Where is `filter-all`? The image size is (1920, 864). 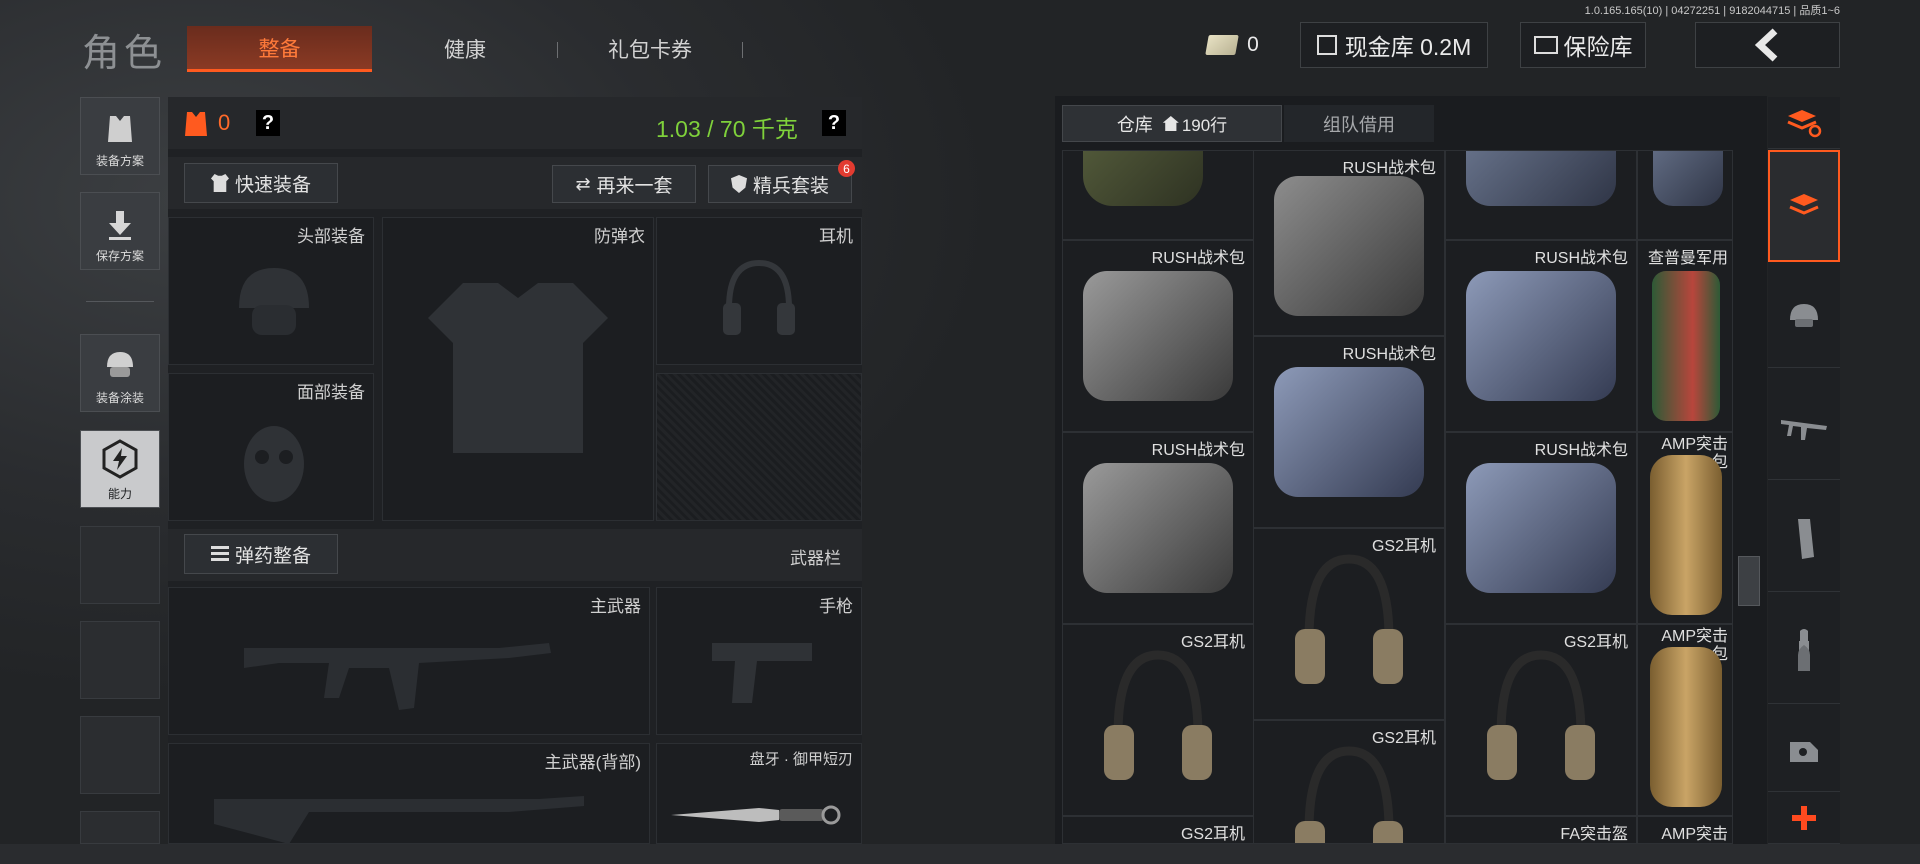
filter-all is located at coordinates (1804, 206).